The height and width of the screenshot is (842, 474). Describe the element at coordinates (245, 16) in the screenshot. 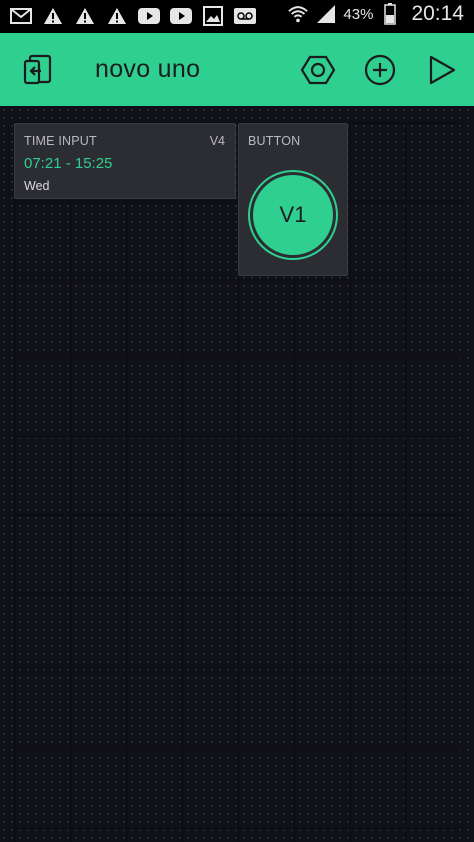

I see `voicemail-icon` at that location.